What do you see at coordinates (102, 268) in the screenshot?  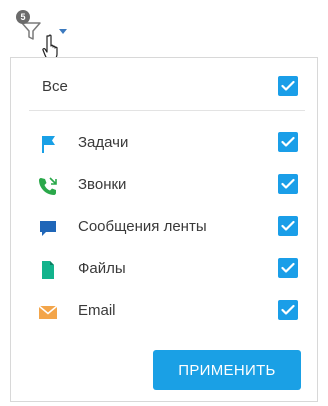 I see `option-label: Файлы` at bounding box center [102, 268].